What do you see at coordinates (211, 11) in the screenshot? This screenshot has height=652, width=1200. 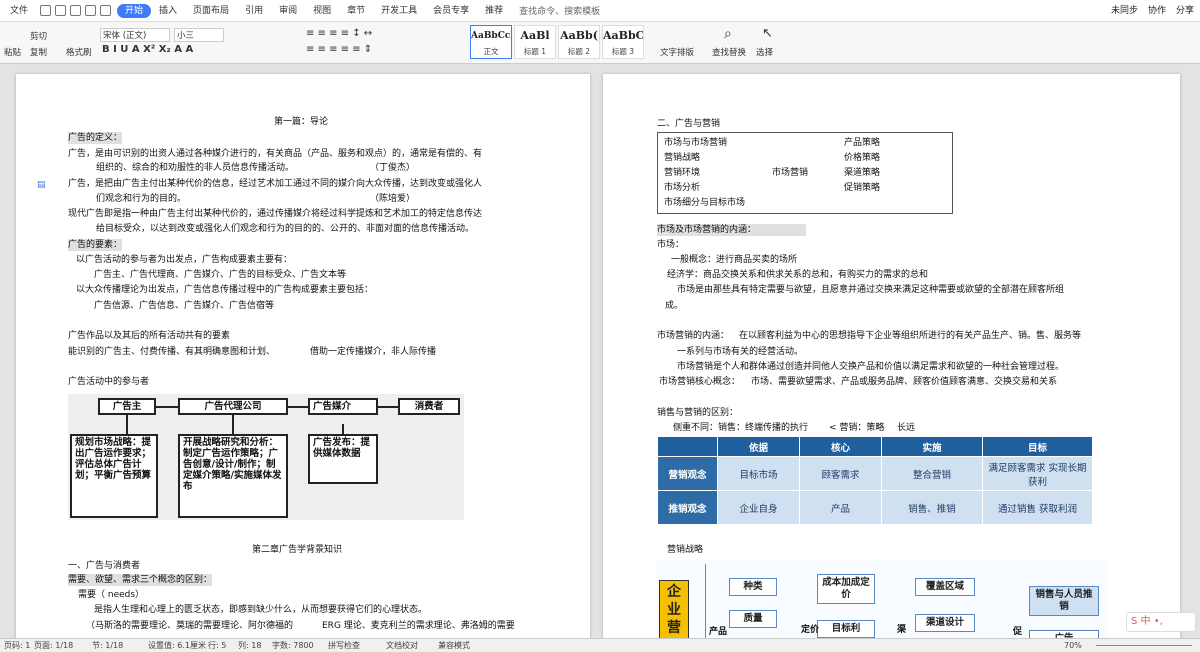 I see `tab-页面布局: 页面布局` at bounding box center [211, 11].